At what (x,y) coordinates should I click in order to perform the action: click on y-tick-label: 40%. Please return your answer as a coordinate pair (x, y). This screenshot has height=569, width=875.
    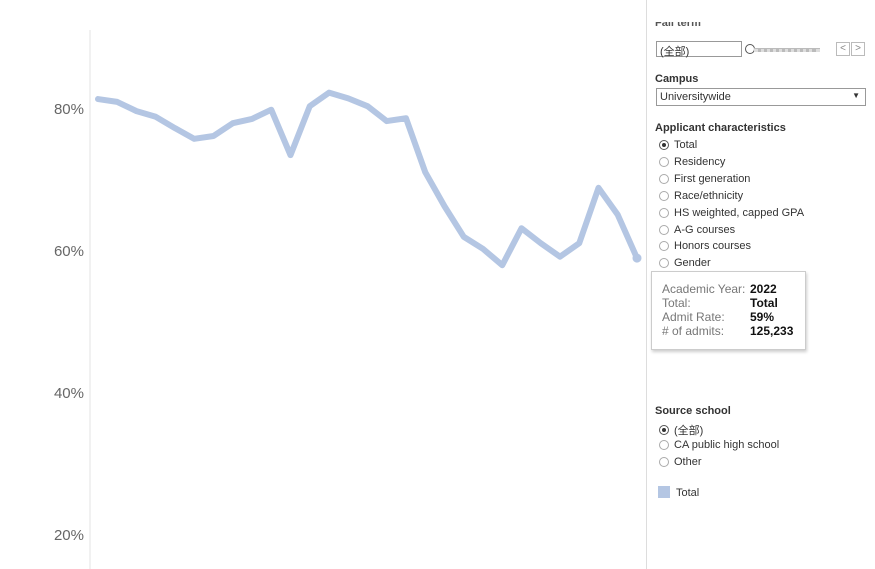
    Looking at the image, I should click on (69, 393).